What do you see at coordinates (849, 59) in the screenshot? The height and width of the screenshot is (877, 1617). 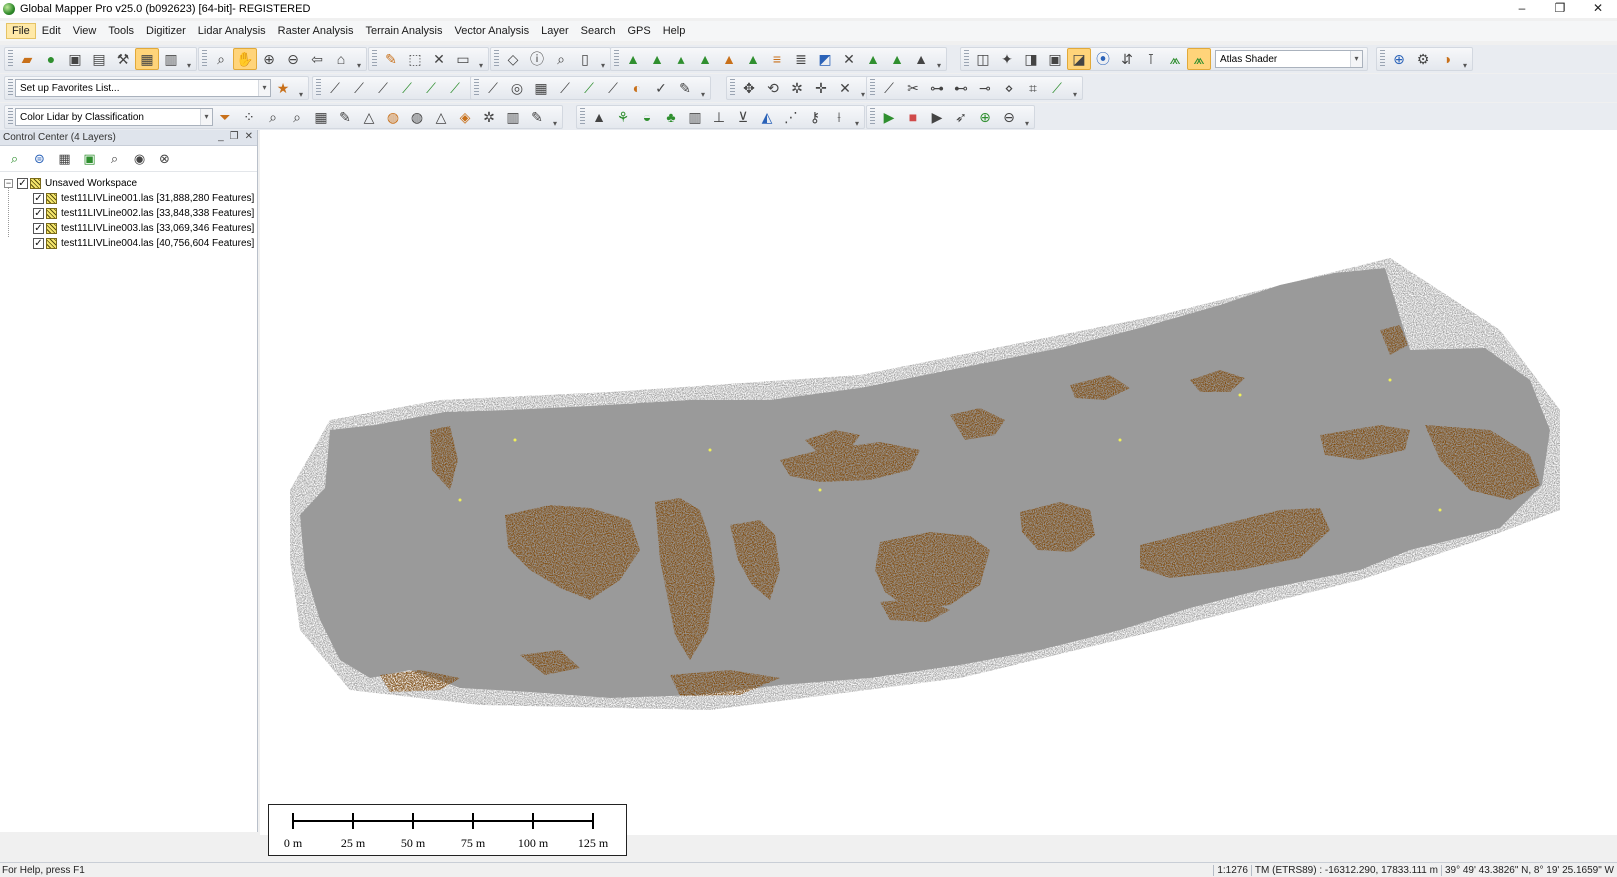 I see `tools-icon: ✕` at bounding box center [849, 59].